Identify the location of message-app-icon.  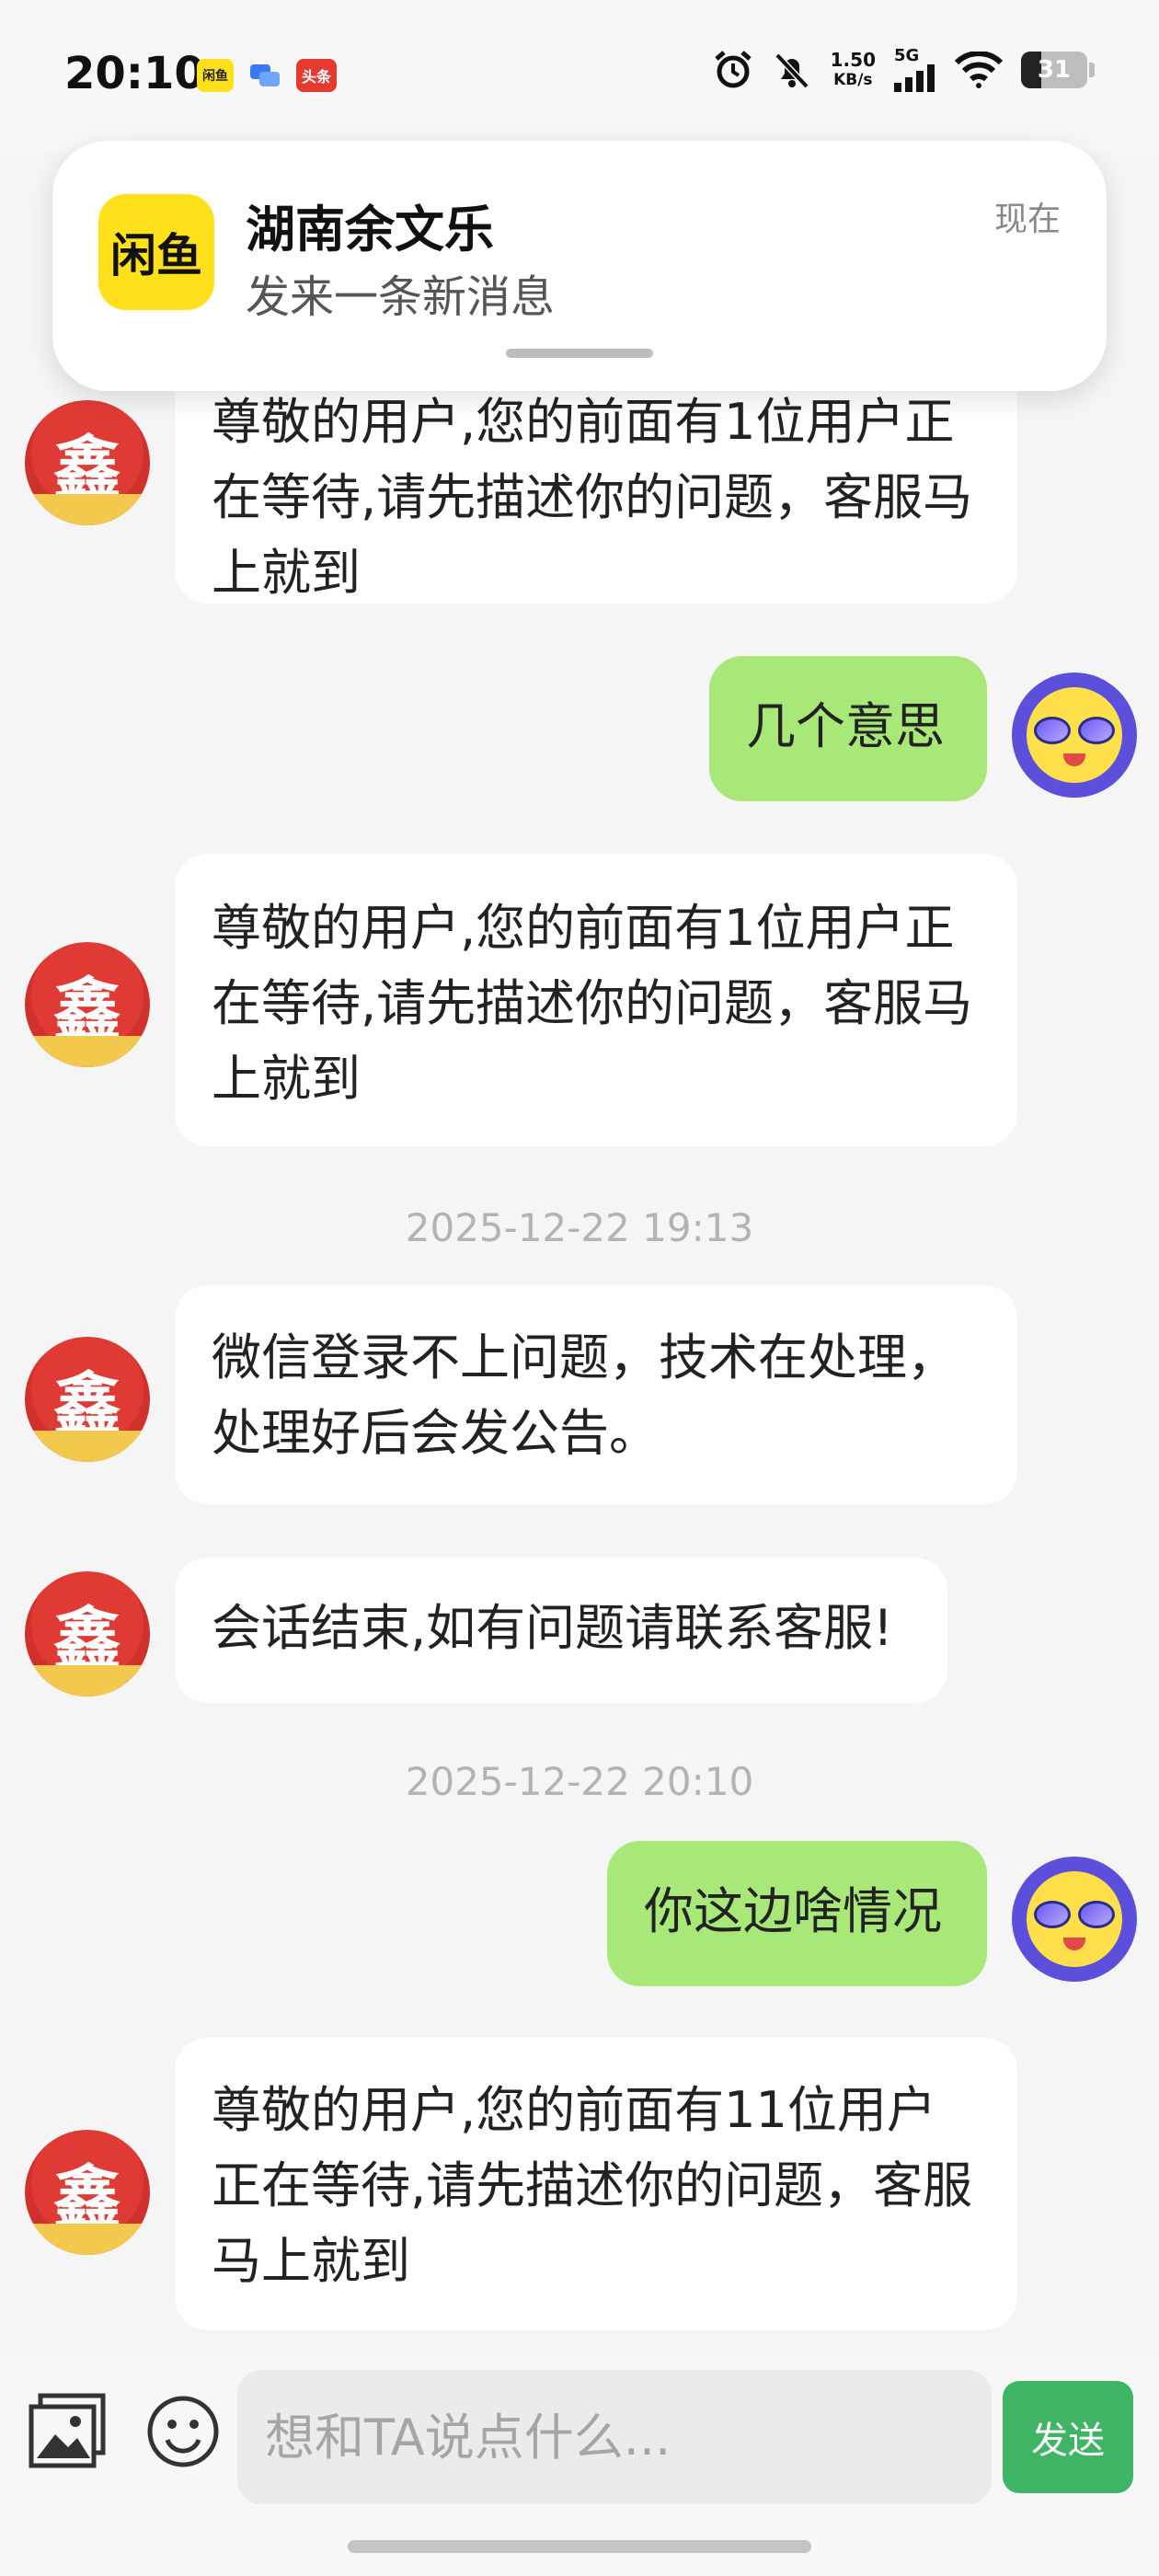
(265, 75).